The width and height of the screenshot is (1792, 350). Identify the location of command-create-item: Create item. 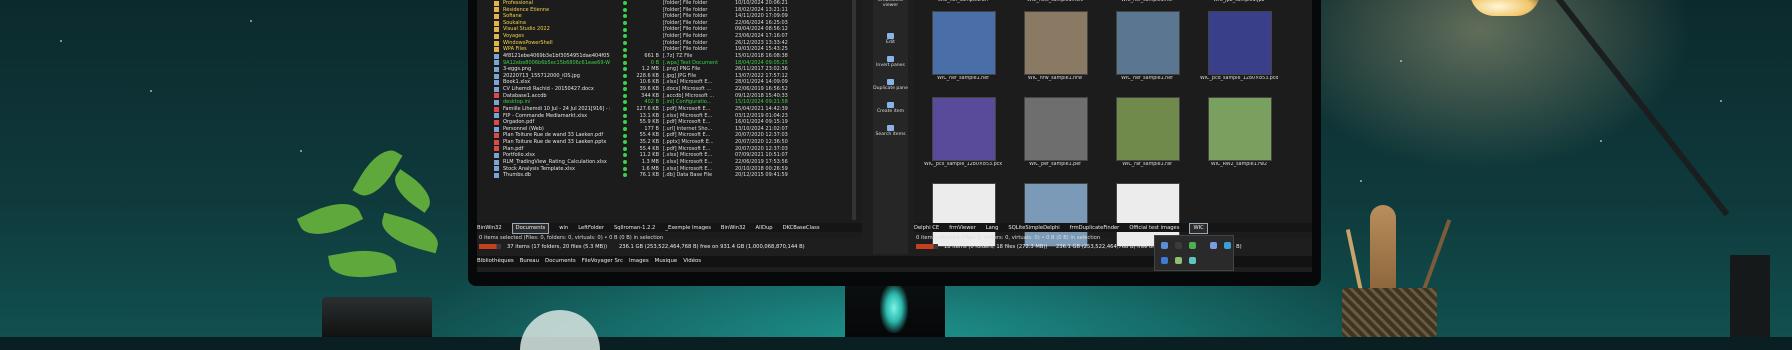
(890, 108).